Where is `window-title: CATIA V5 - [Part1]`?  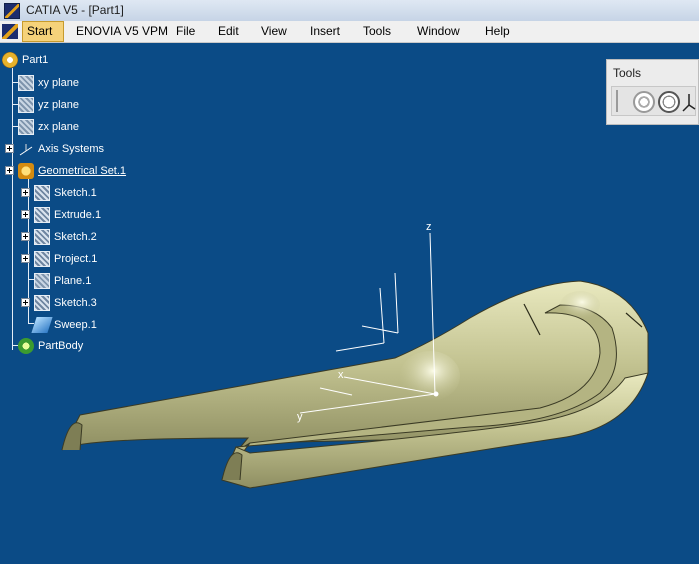
window-title: CATIA V5 - [Part1] is located at coordinates (75, 10).